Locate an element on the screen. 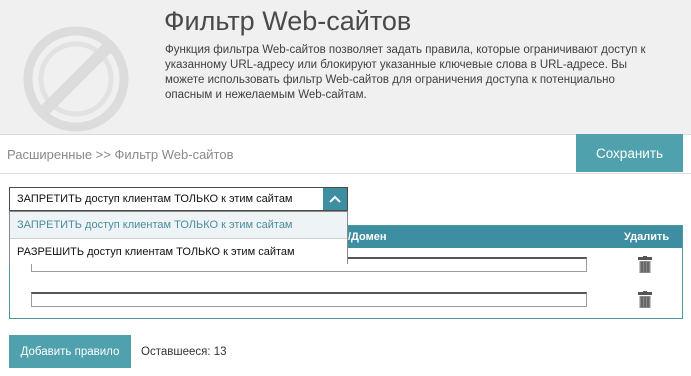  chevron-up-icon is located at coordinates (335, 199).